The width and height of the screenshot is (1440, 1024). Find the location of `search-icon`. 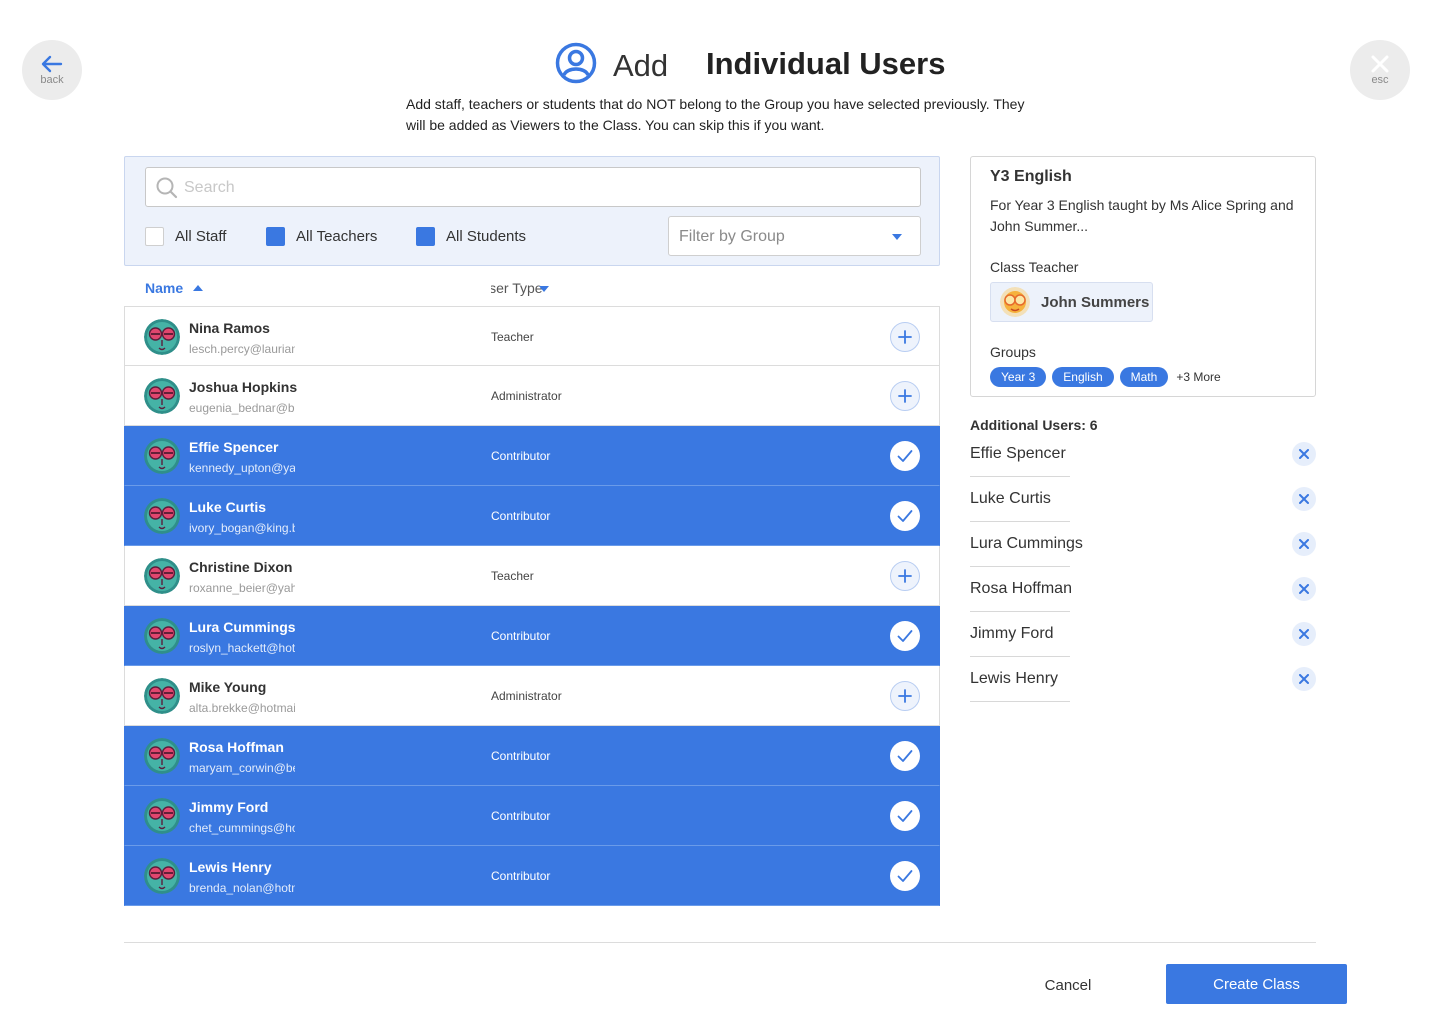

search-icon is located at coordinates (167, 188).